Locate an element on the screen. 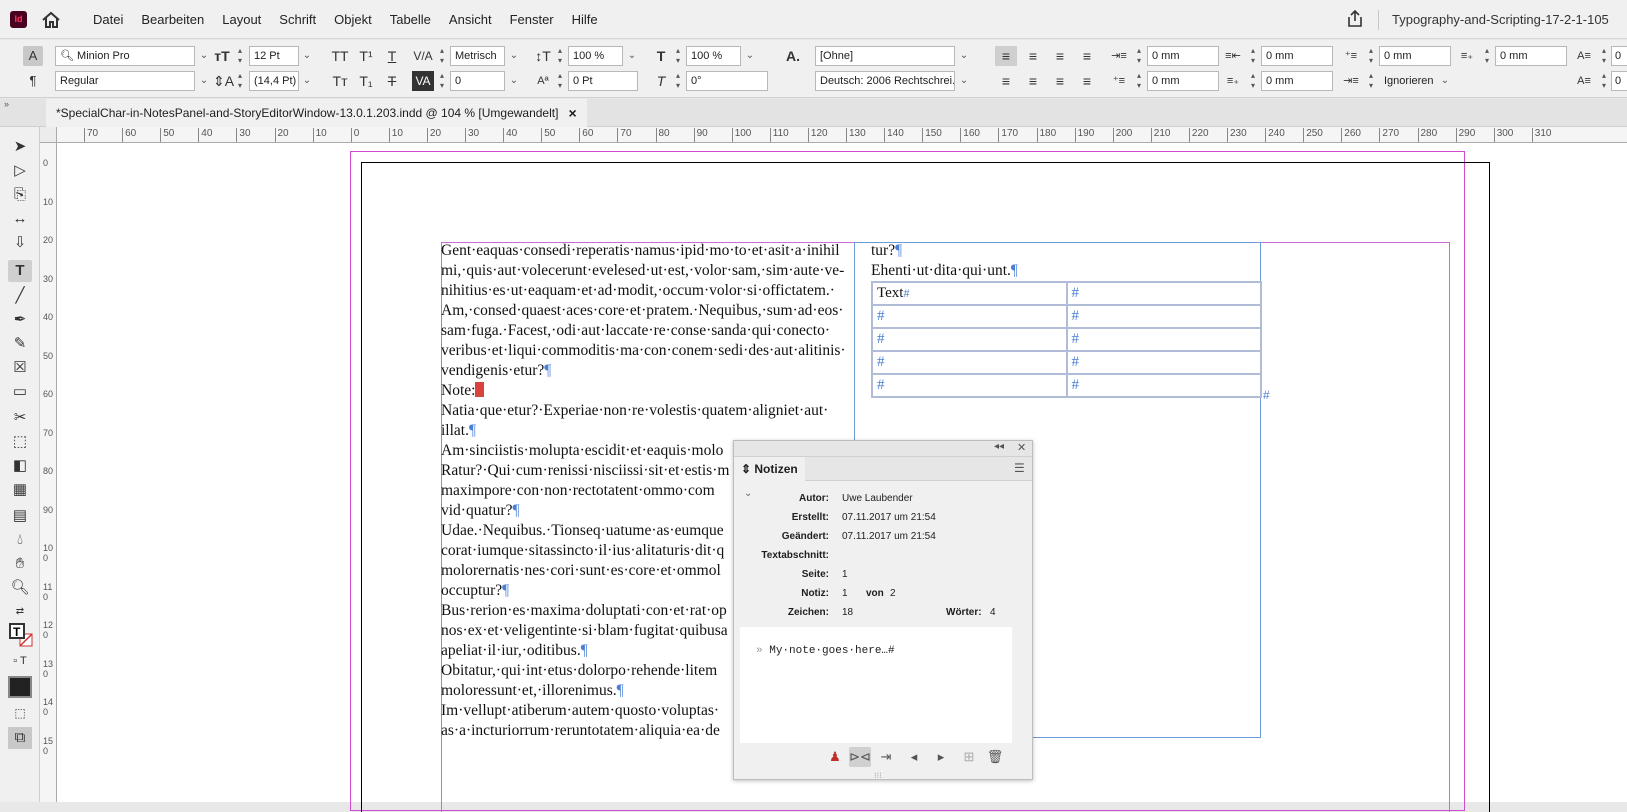  close-icon: ✕ is located at coordinates (1021, 447).